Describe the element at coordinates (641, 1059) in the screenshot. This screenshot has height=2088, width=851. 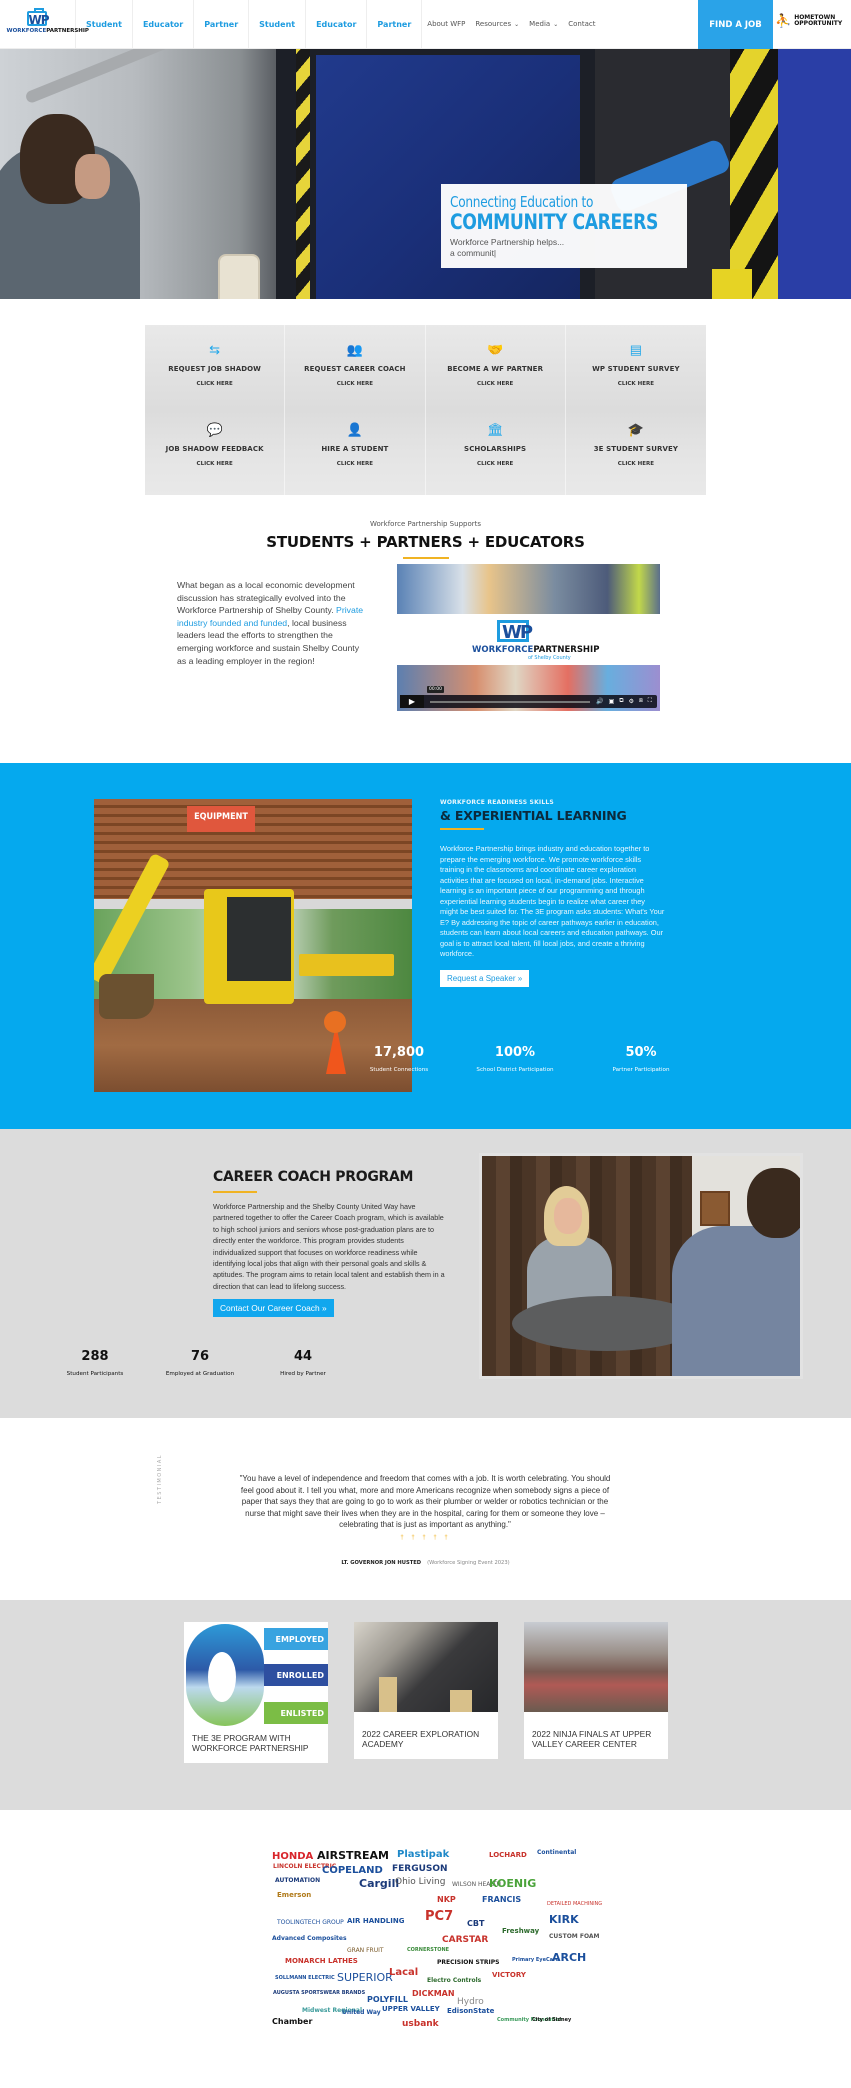
I see `stat-partner-participation: 50% Partner Participation` at that location.